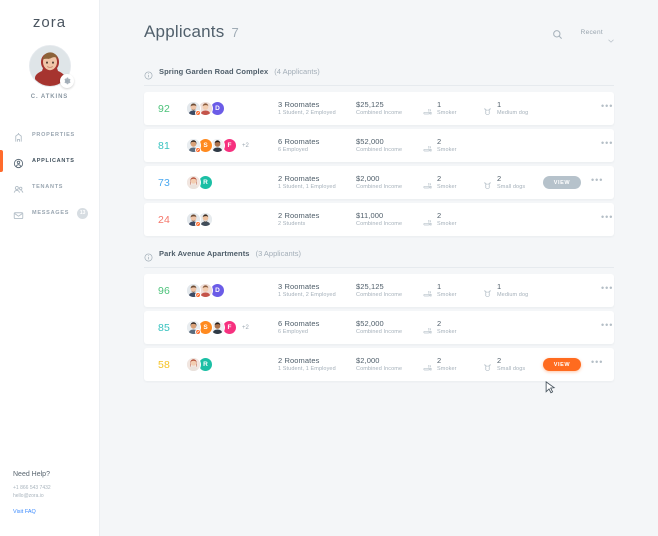 The height and width of the screenshot is (536, 658). Describe the element at coordinates (550, 387) in the screenshot. I see `mouse-cursor` at that location.